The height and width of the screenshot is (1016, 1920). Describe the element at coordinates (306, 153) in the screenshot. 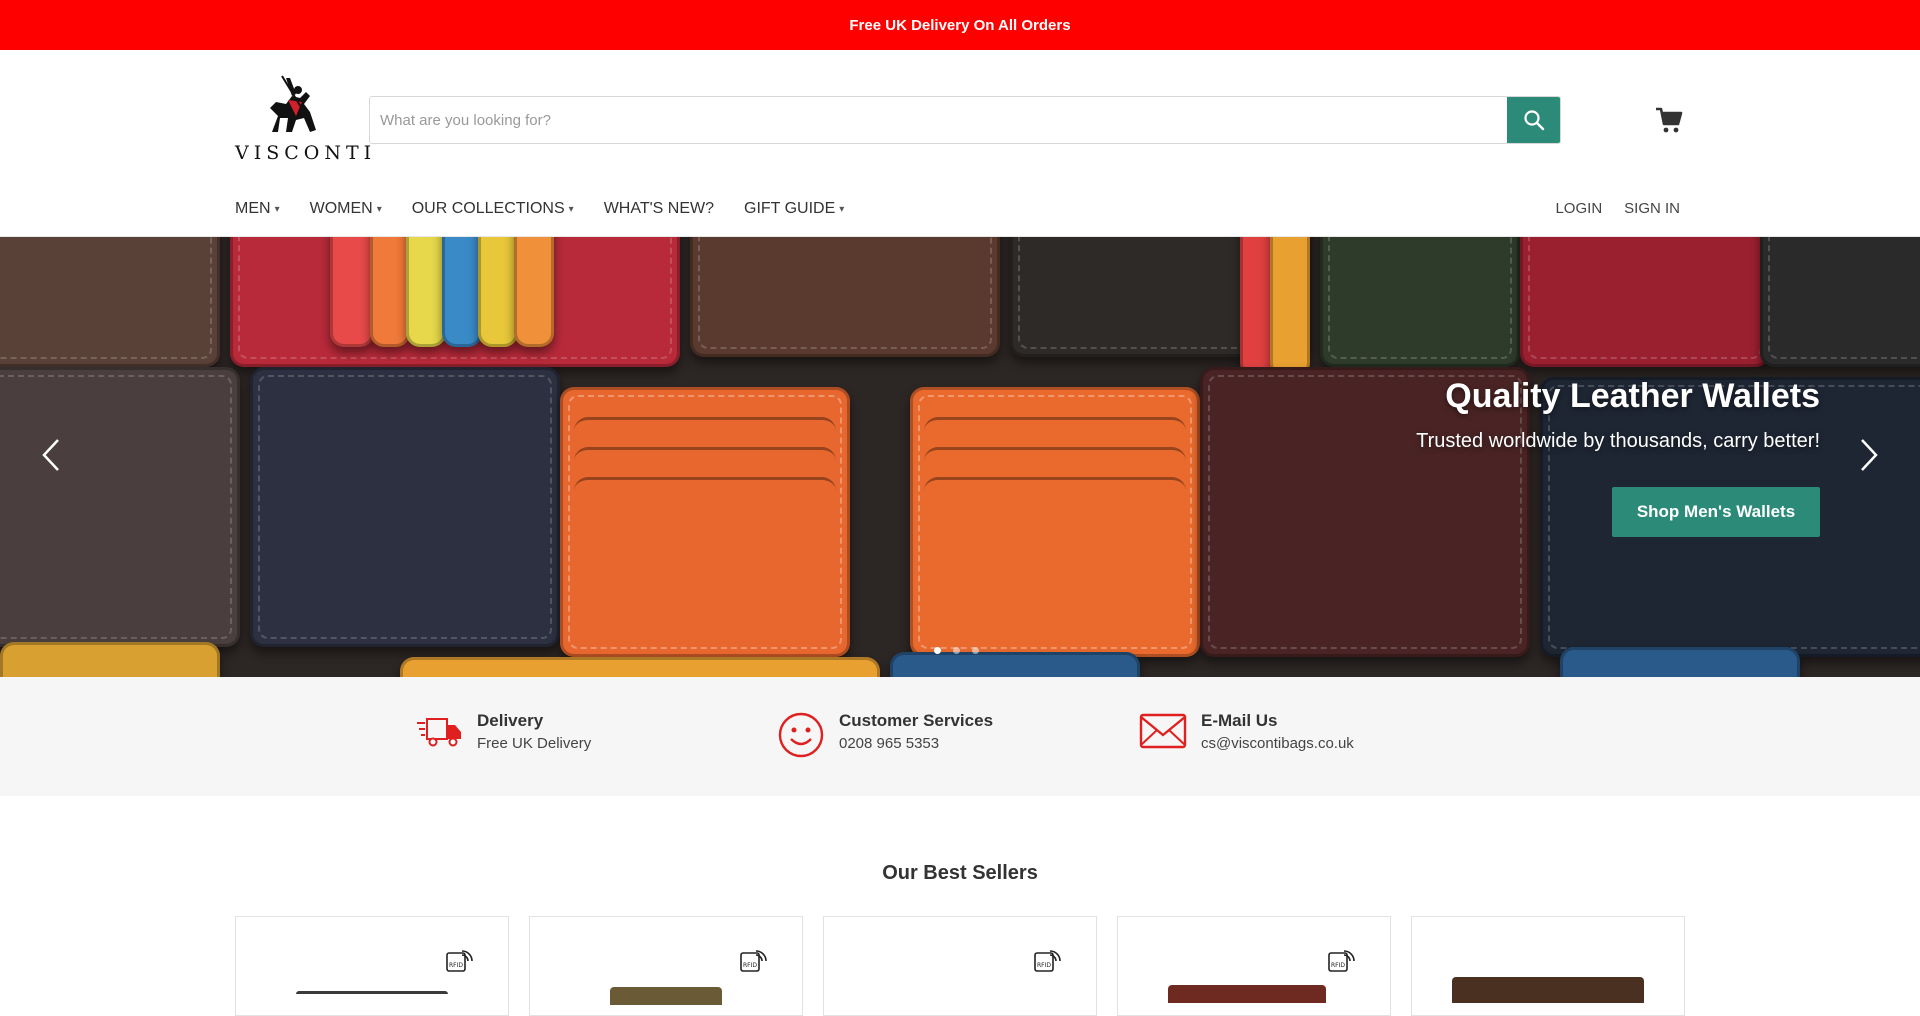

I see `logo-wordmark: VISCONTI` at that location.